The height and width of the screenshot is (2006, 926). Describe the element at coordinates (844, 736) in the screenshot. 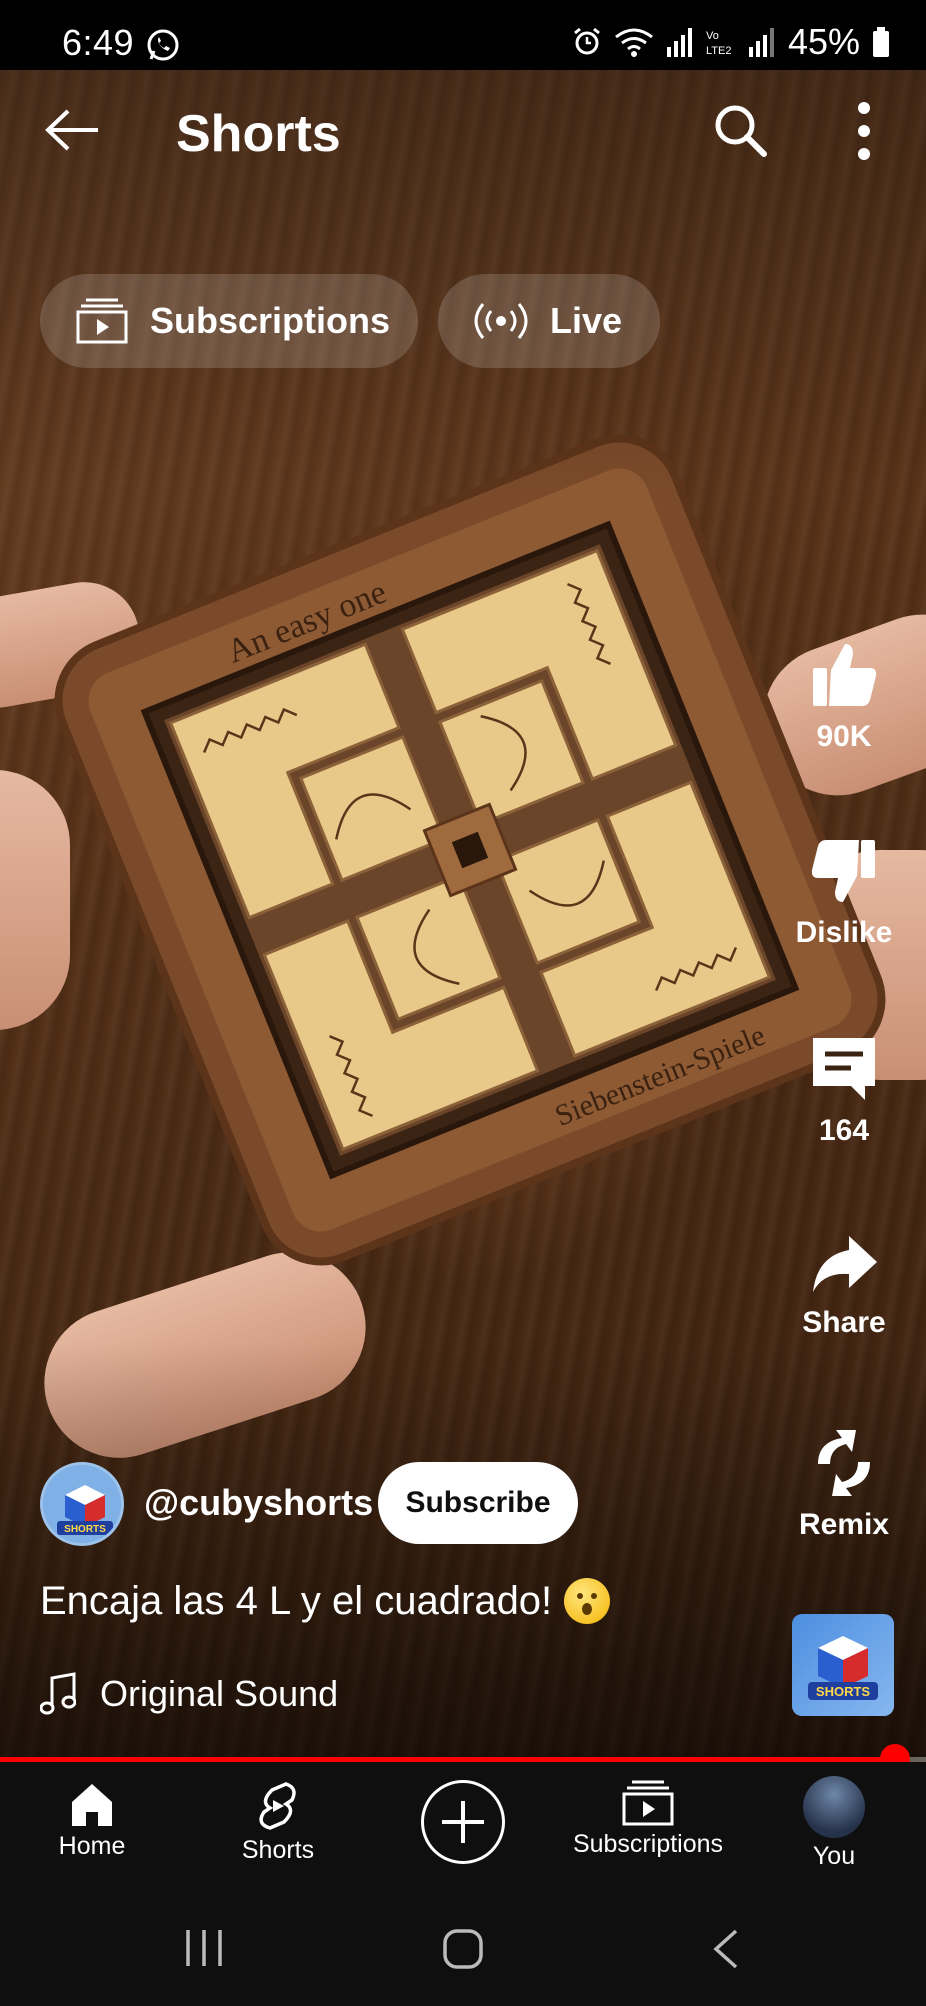

I see `like-count: 90K` at that location.